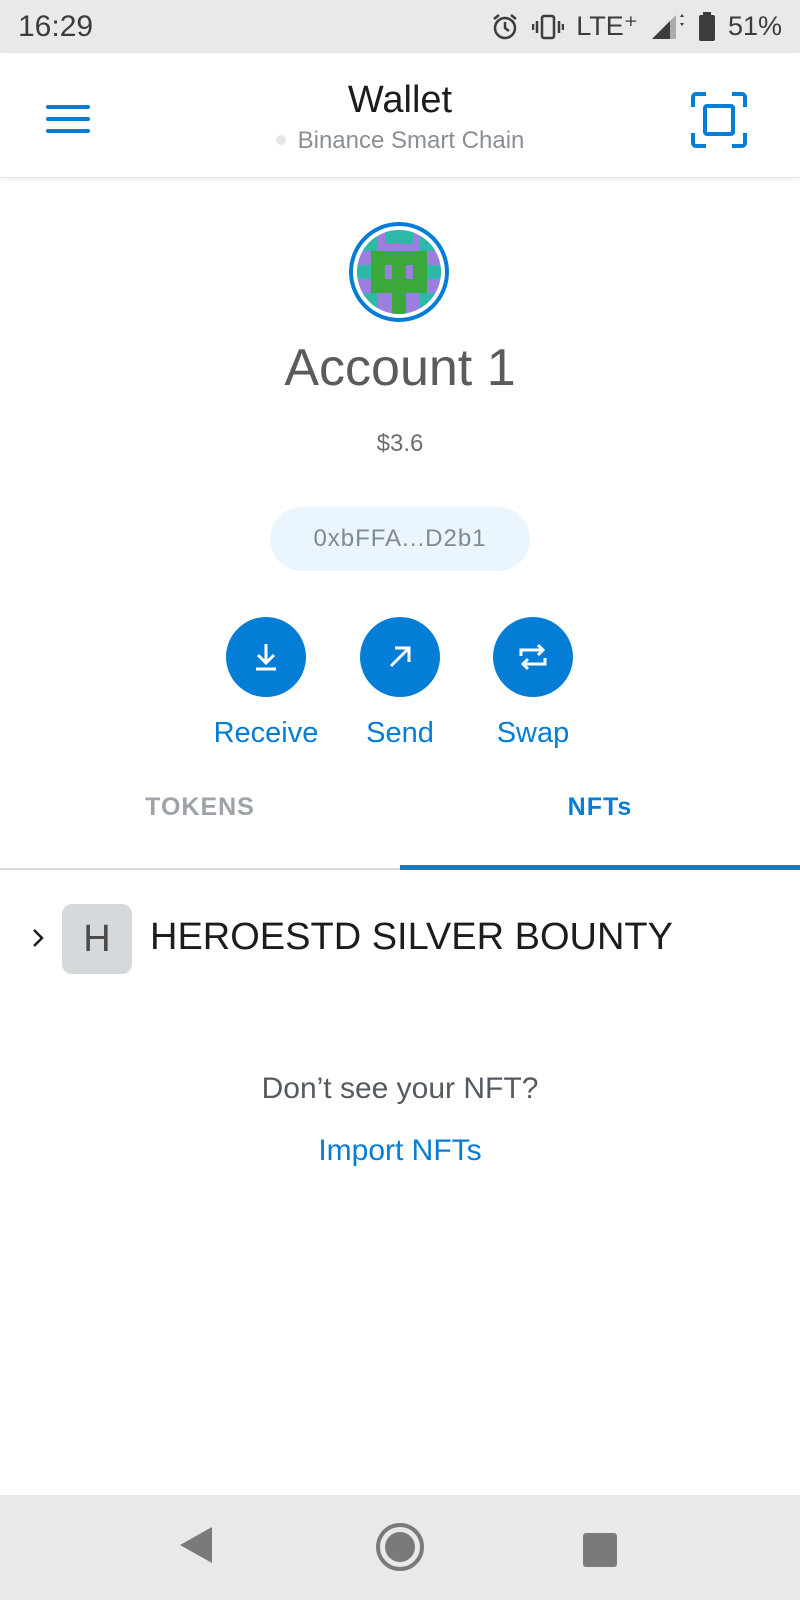 This screenshot has width=800, height=1600. Describe the element at coordinates (707, 26) in the screenshot. I see `battery-icon` at that location.